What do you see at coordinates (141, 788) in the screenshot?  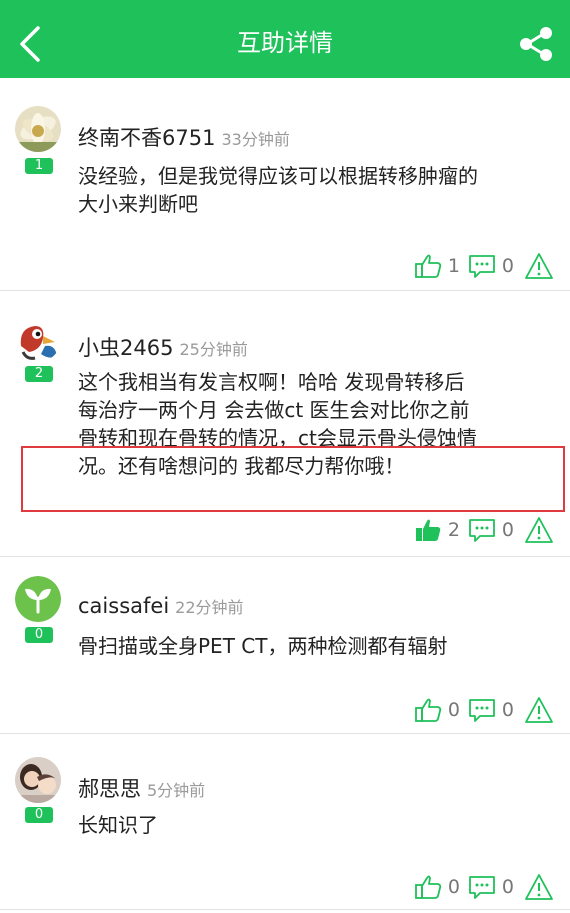 I see `username-row: 郝思思 5分钟前` at bounding box center [141, 788].